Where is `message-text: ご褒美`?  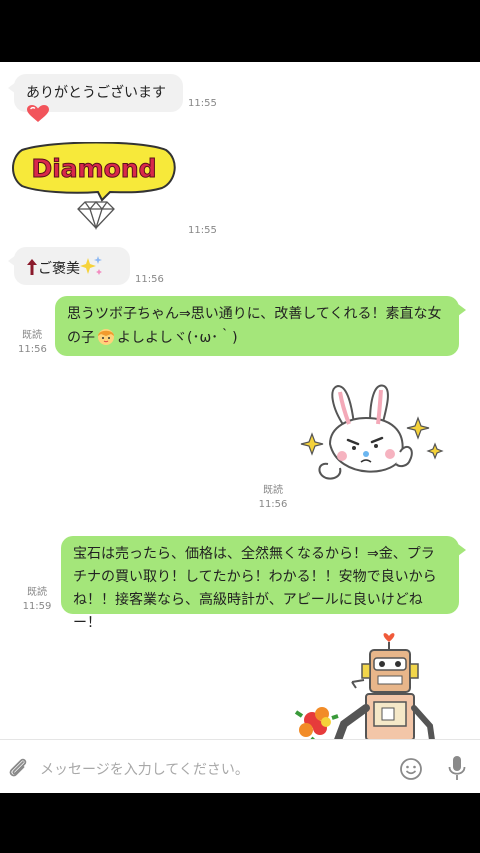
message-text: ご褒美 is located at coordinates (59, 269).